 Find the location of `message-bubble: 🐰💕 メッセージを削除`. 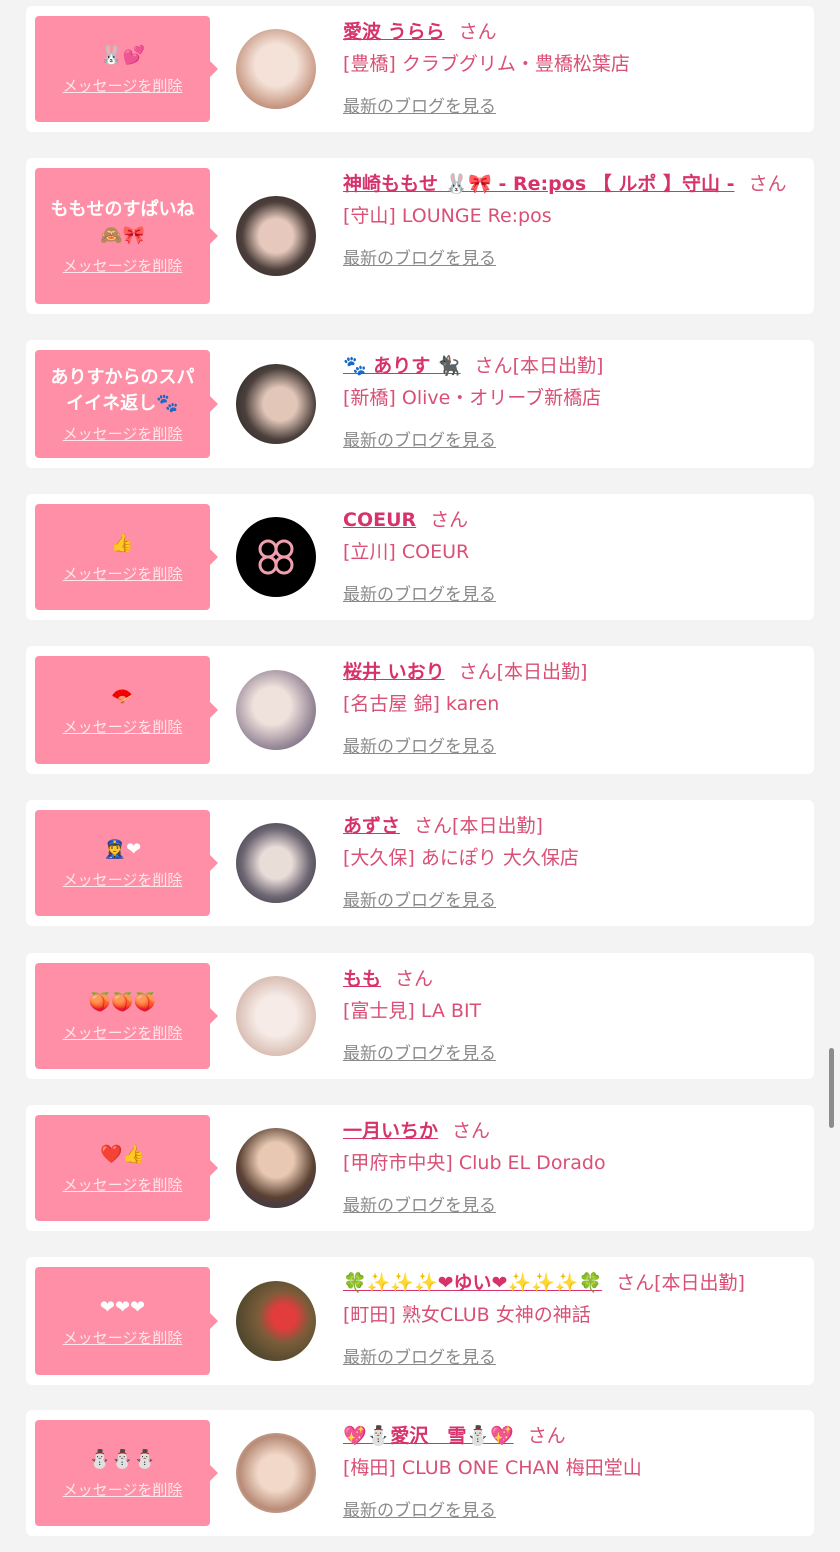

message-bubble: 🐰💕 メッセージを削除 is located at coordinates (126, 69).